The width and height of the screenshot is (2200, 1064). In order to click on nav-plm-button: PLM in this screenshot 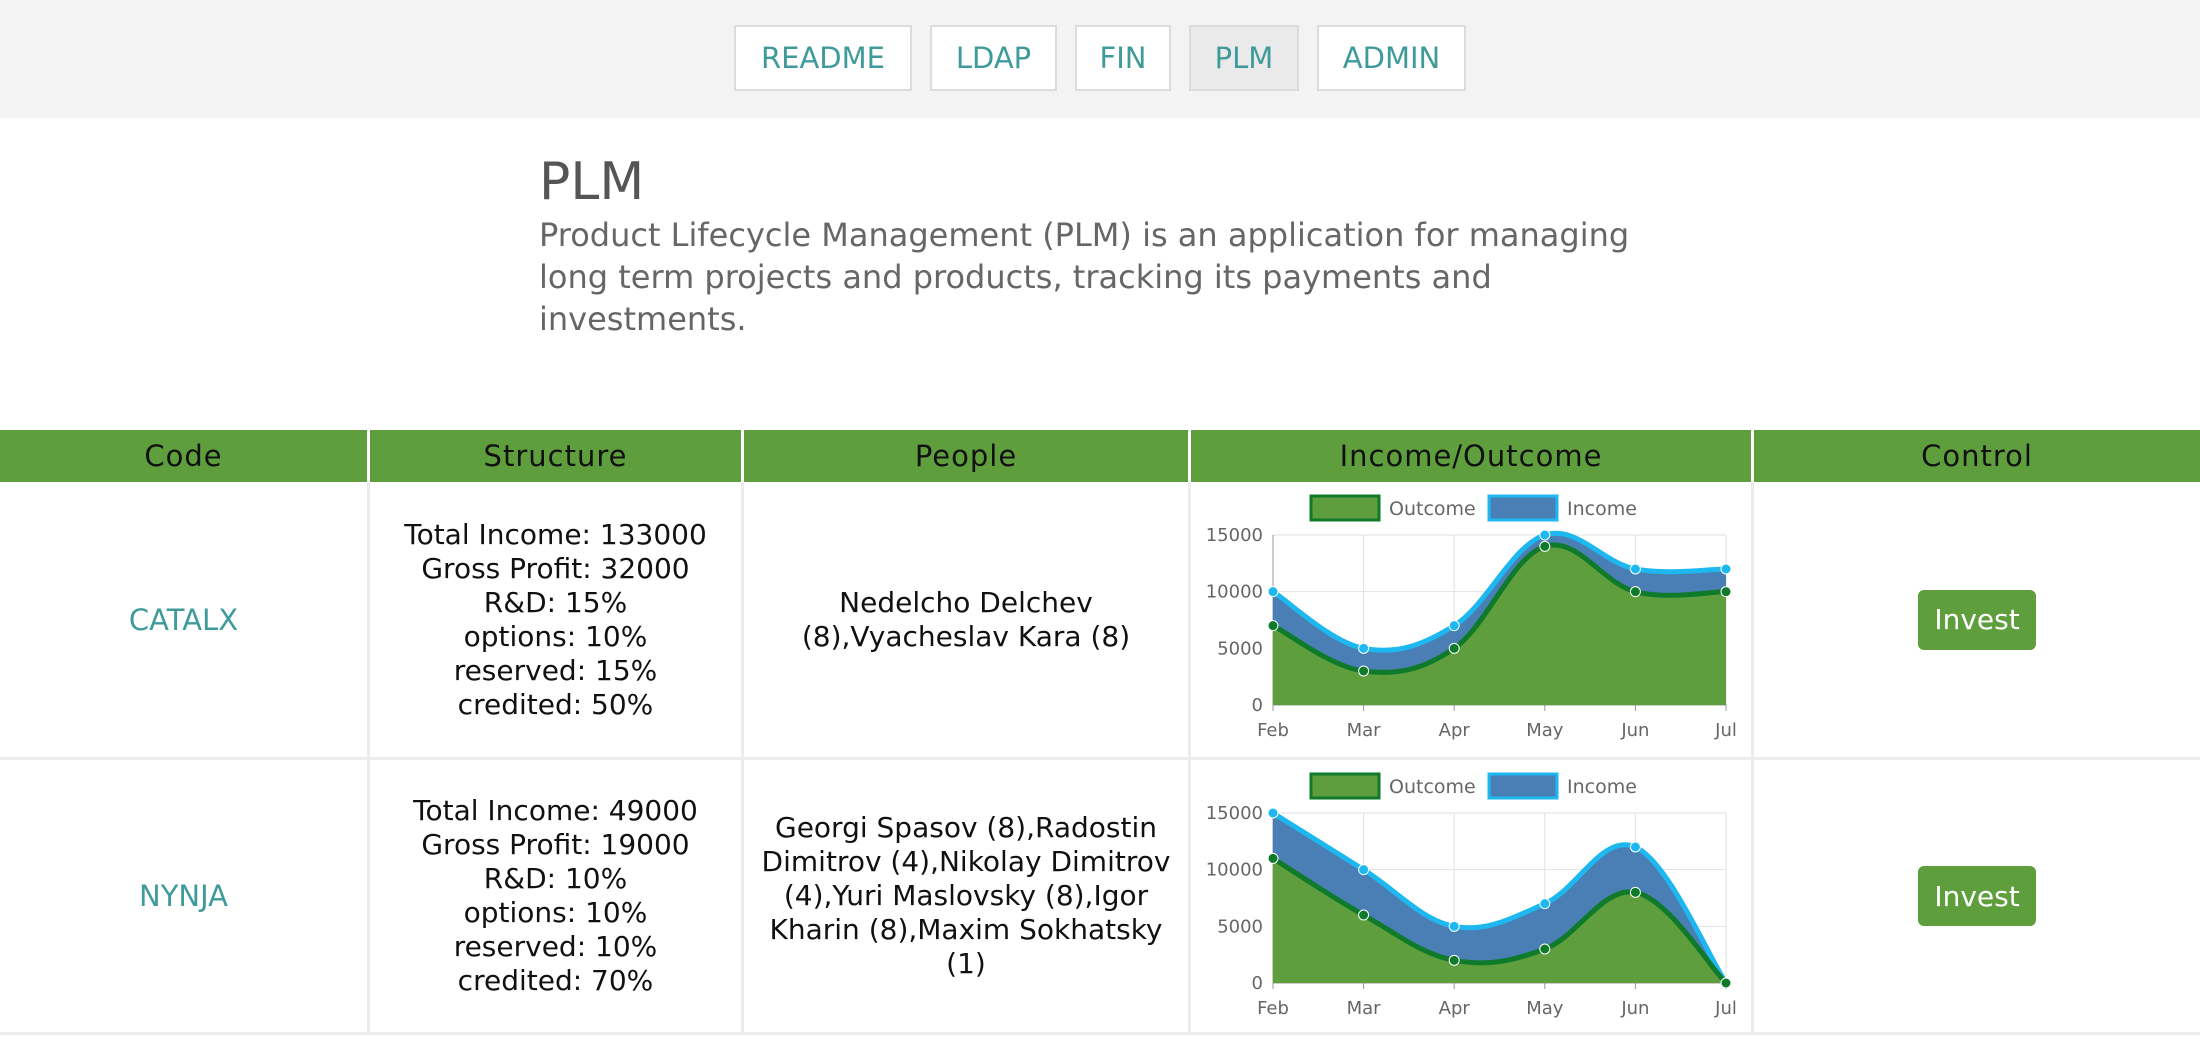, I will do `click(1244, 58)`.